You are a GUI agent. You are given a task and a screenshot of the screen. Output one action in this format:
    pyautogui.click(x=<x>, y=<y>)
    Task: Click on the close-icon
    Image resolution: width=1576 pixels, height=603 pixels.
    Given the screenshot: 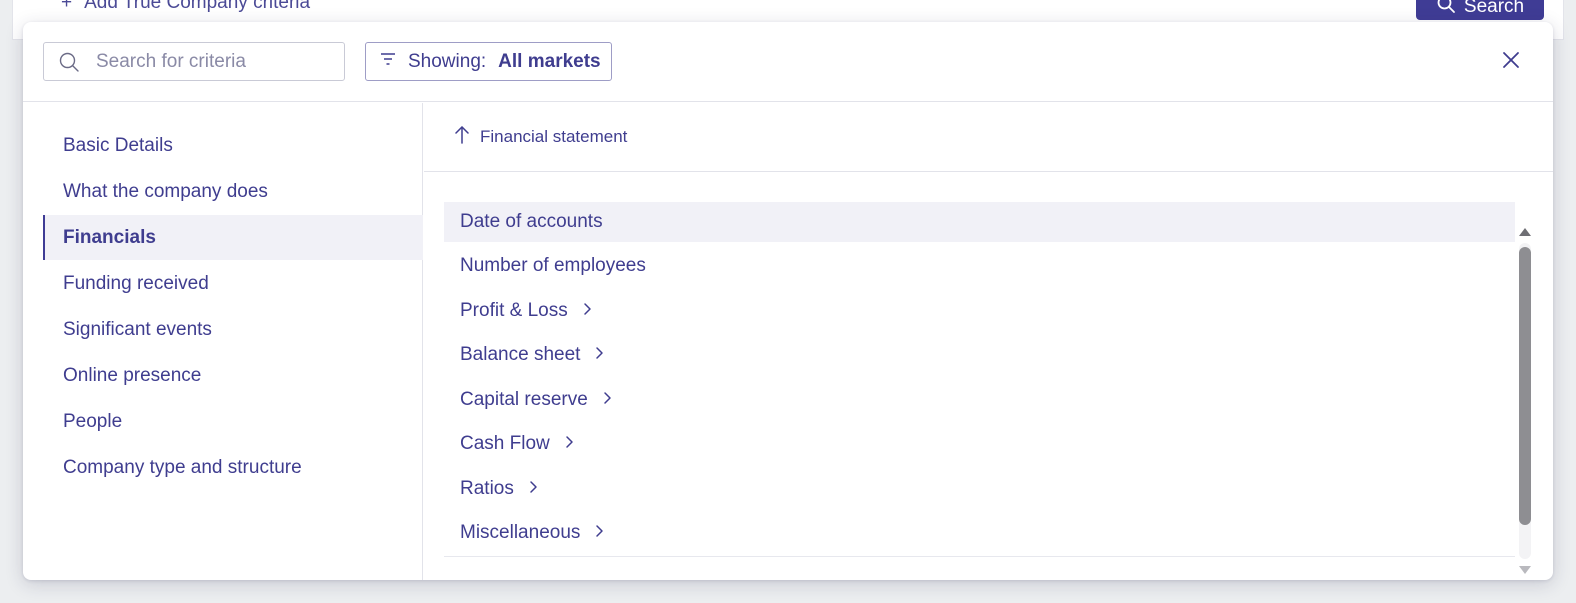 What is the action you would take?
    pyautogui.click(x=1511, y=62)
    